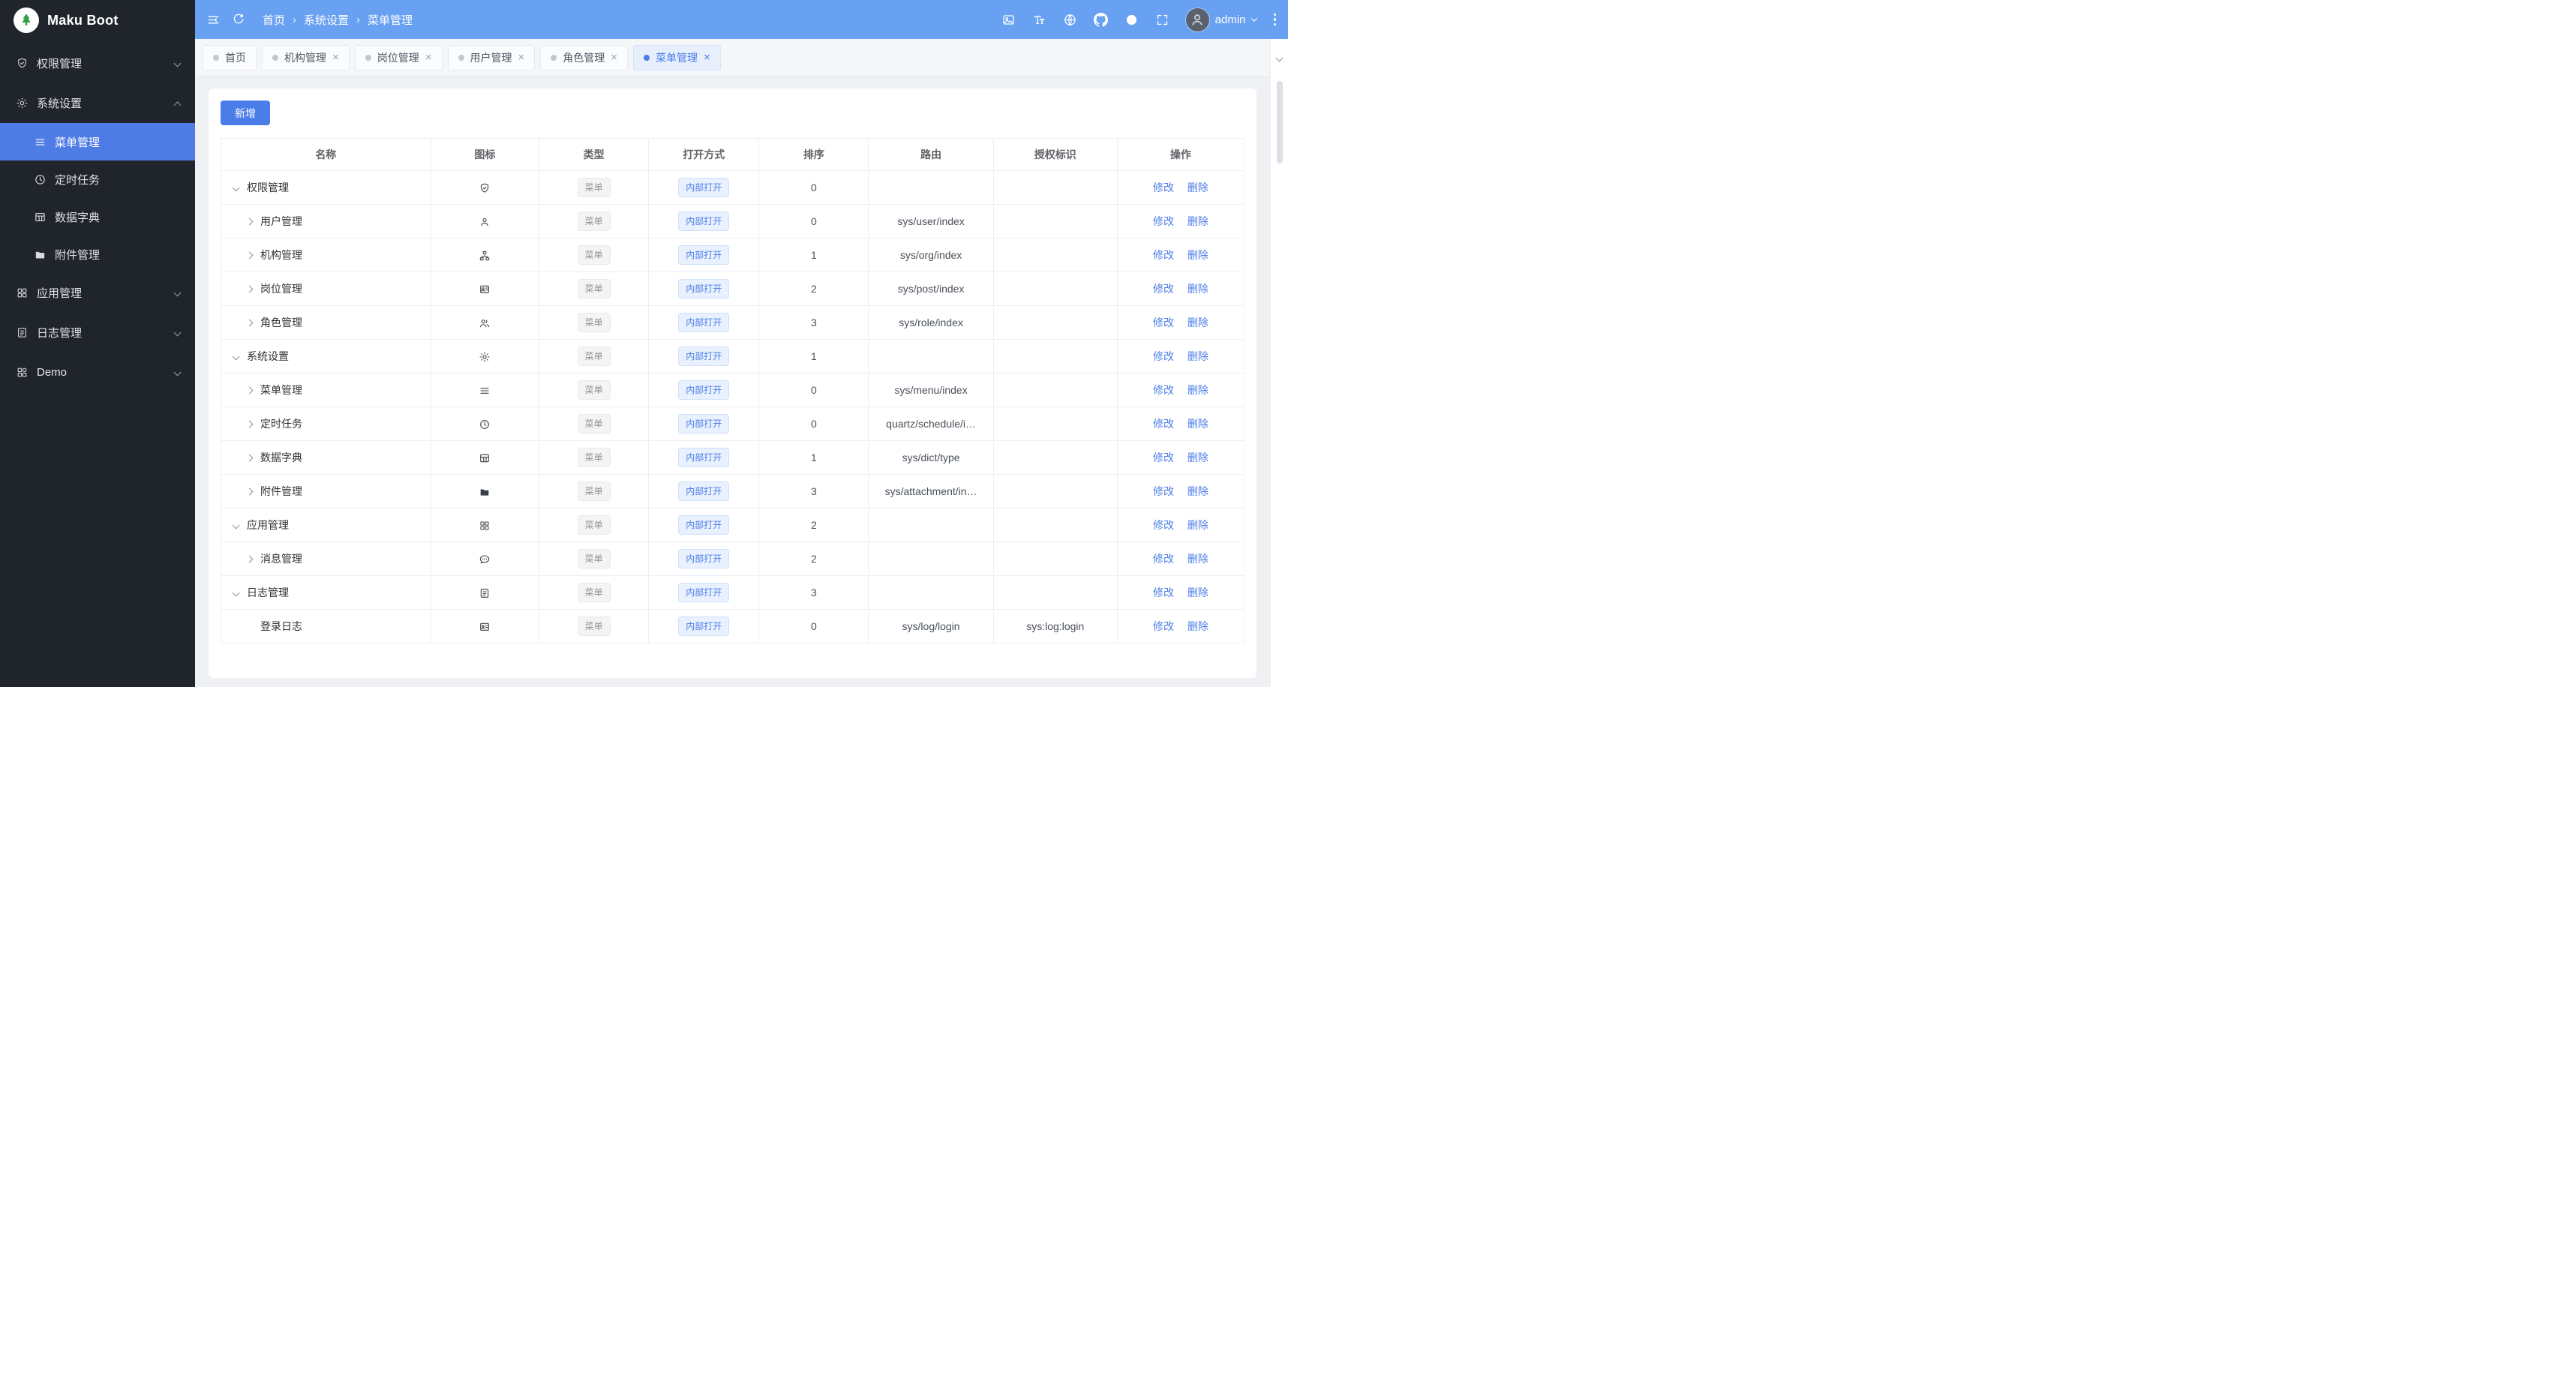 This screenshot has height=1374, width=2576. What do you see at coordinates (97, 372) in the screenshot?
I see `sidebar-item-demo: Demo` at bounding box center [97, 372].